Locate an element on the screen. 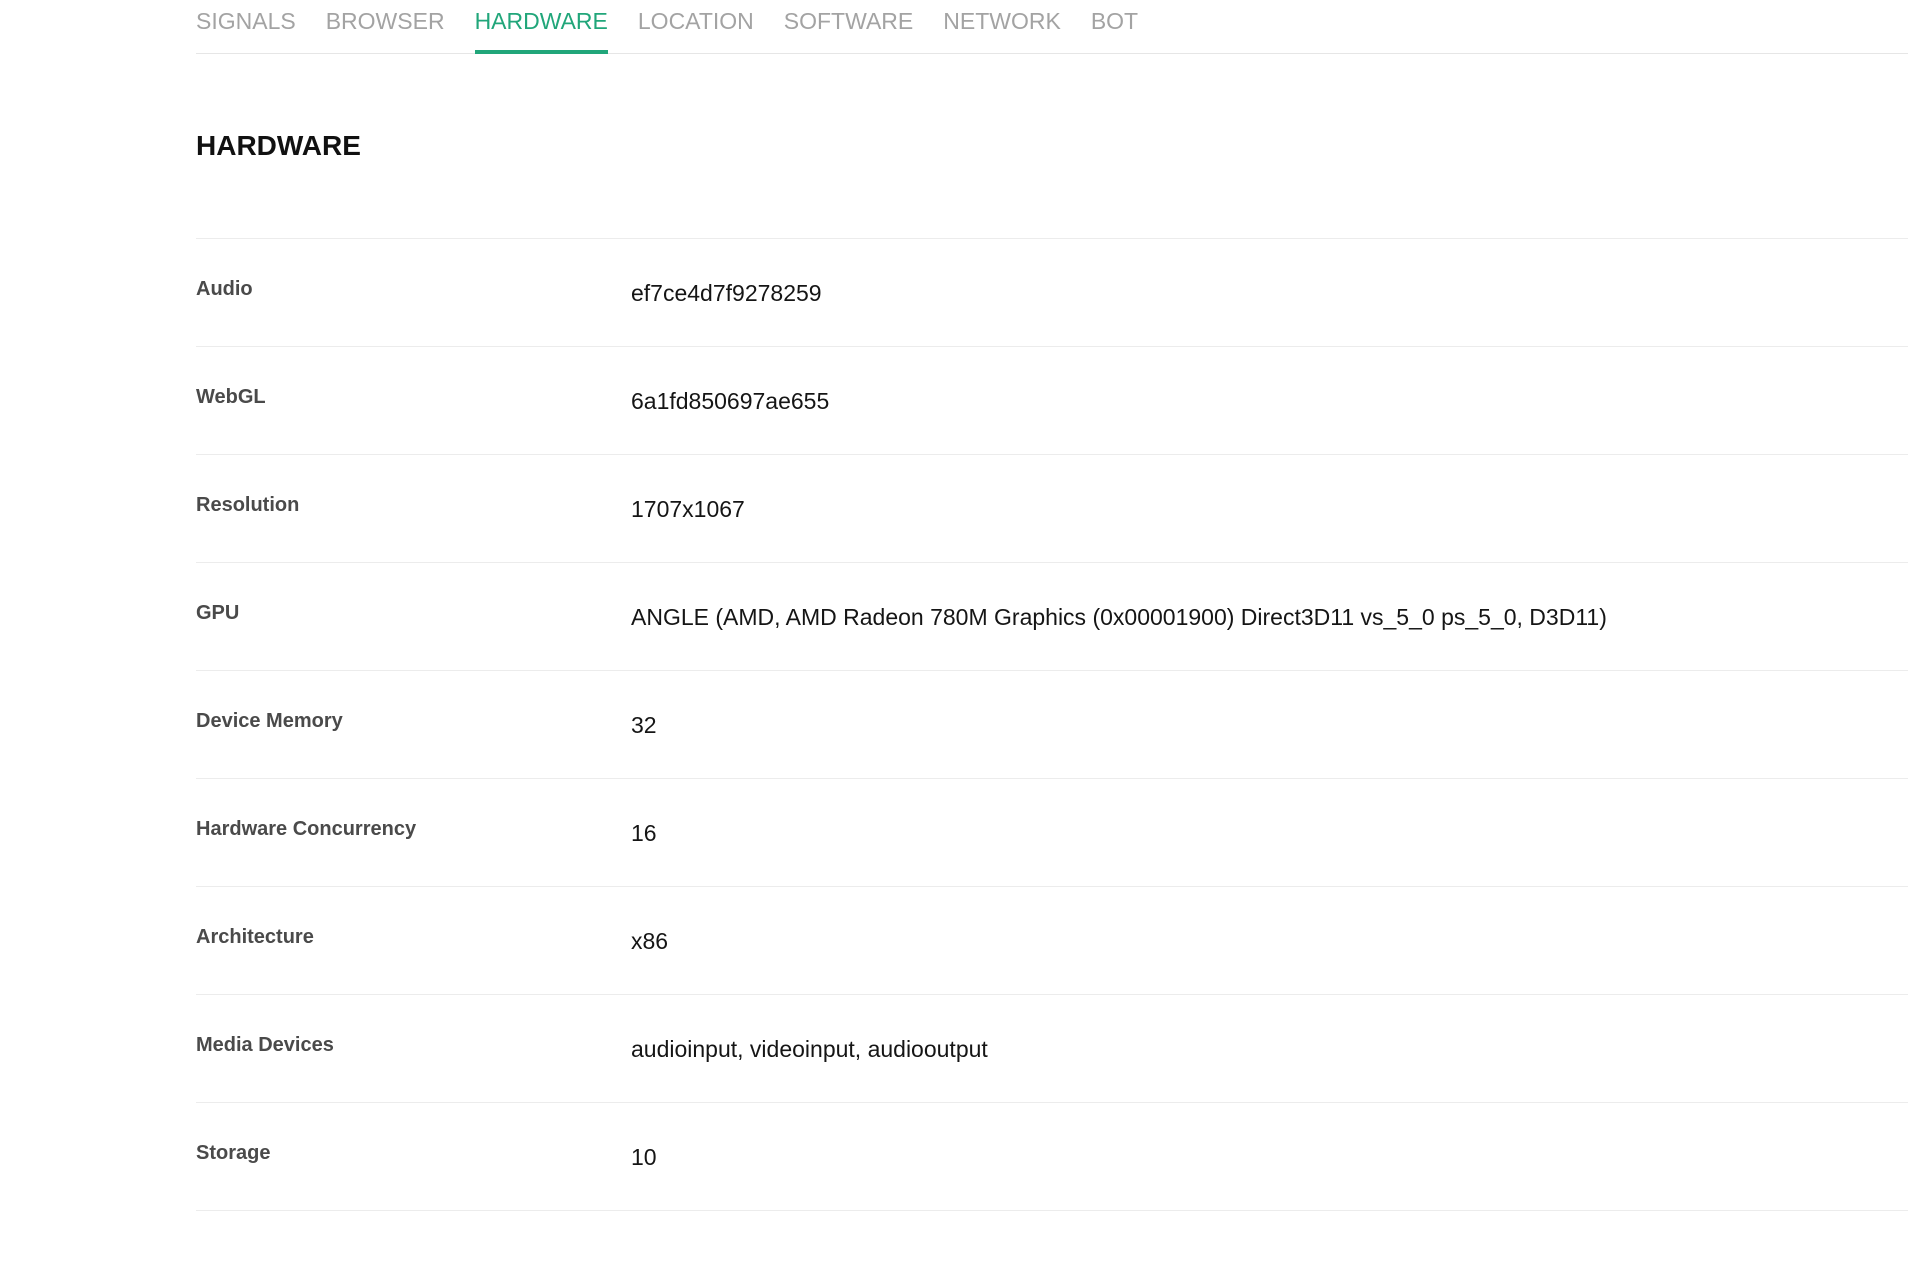 The width and height of the screenshot is (1908, 1273). row-label: Architecture is located at coordinates (255, 937).